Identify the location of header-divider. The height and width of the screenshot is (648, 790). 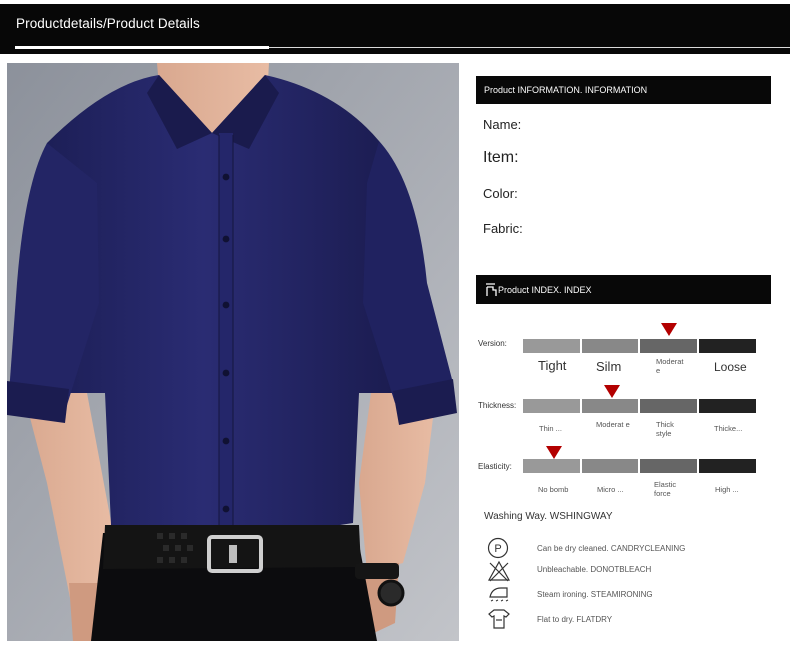
(529, 47).